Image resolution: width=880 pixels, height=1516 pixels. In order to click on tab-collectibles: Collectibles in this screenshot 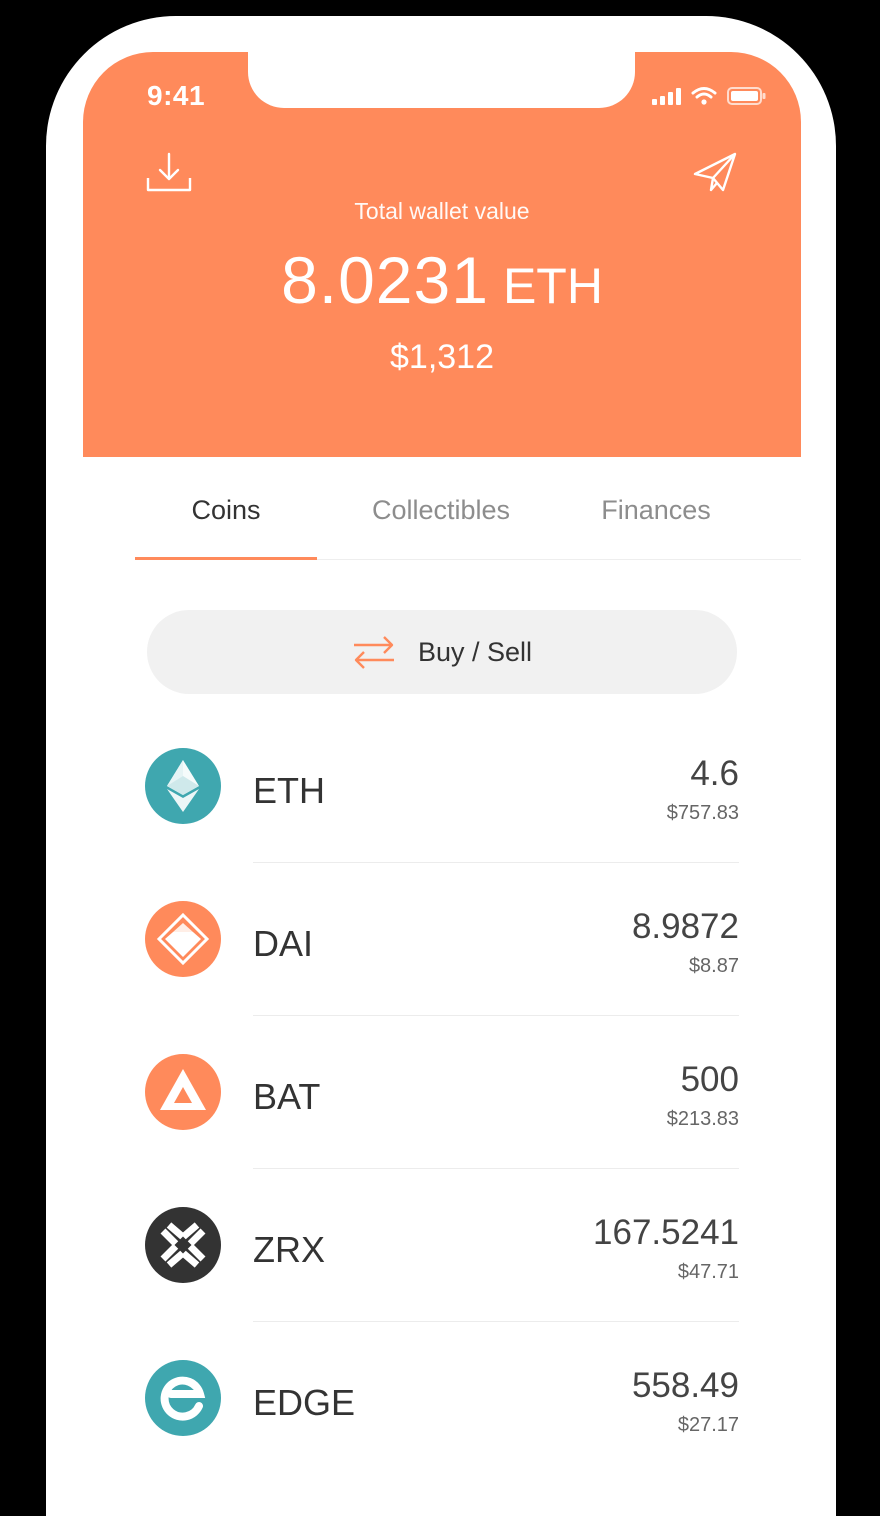, I will do `click(441, 510)`.